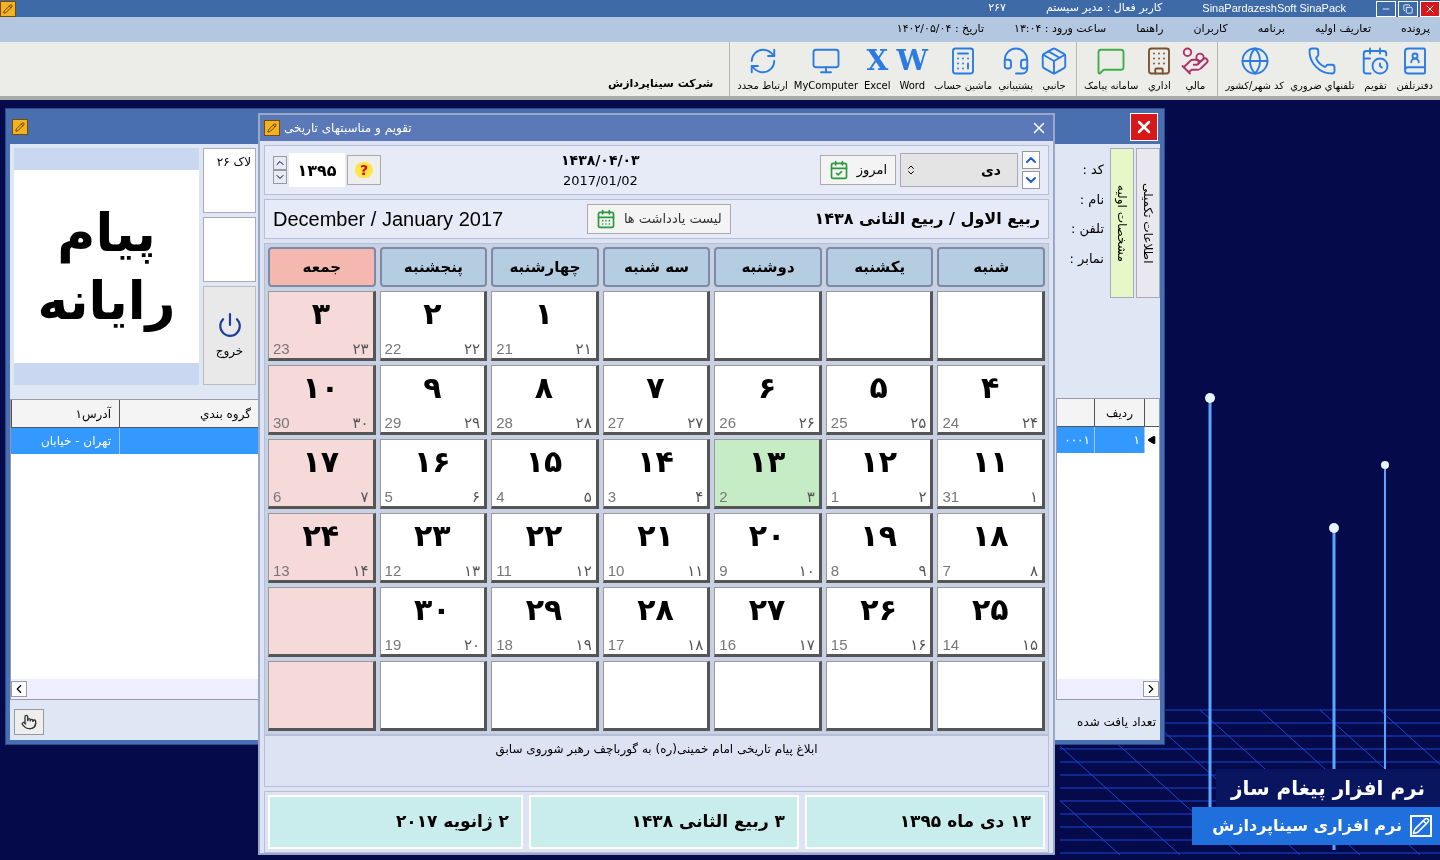 Image resolution: width=1440 pixels, height=860 pixels. Describe the element at coordinates (1029, 423) in the screenshot. I see `hijri-day: ۲۴` at that location.